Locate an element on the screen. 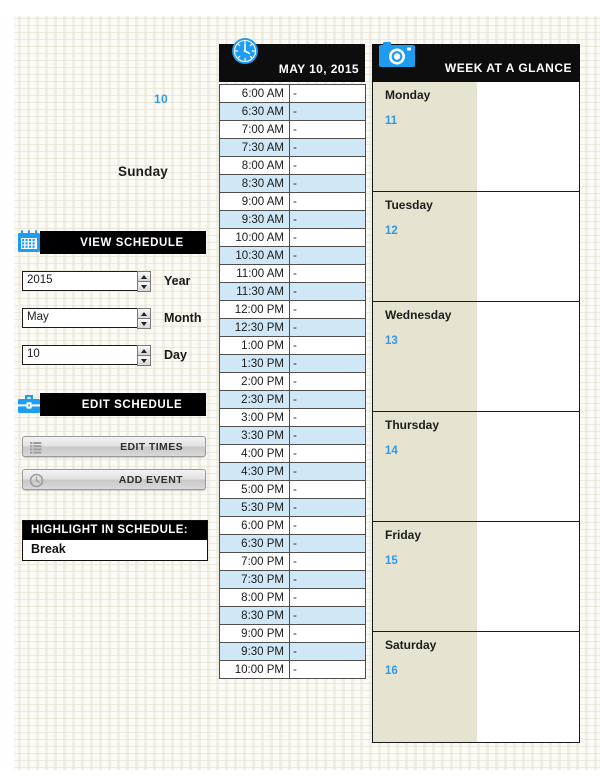  time-slot-row: 7:00 PM - is located at coordinates (292, 561).